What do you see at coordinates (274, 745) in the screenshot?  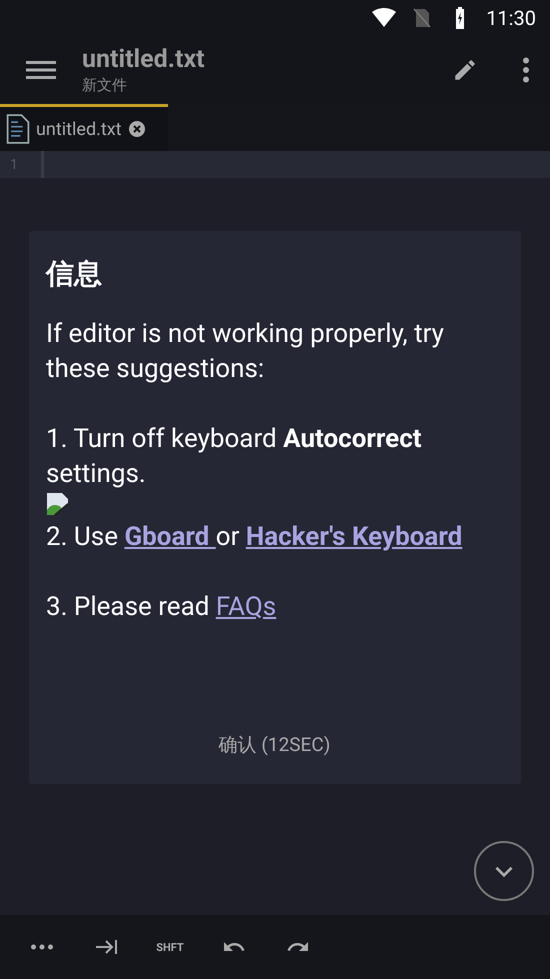 I see `confirm-button: 确认 (12SEC)` at bounding box center [274, 745].